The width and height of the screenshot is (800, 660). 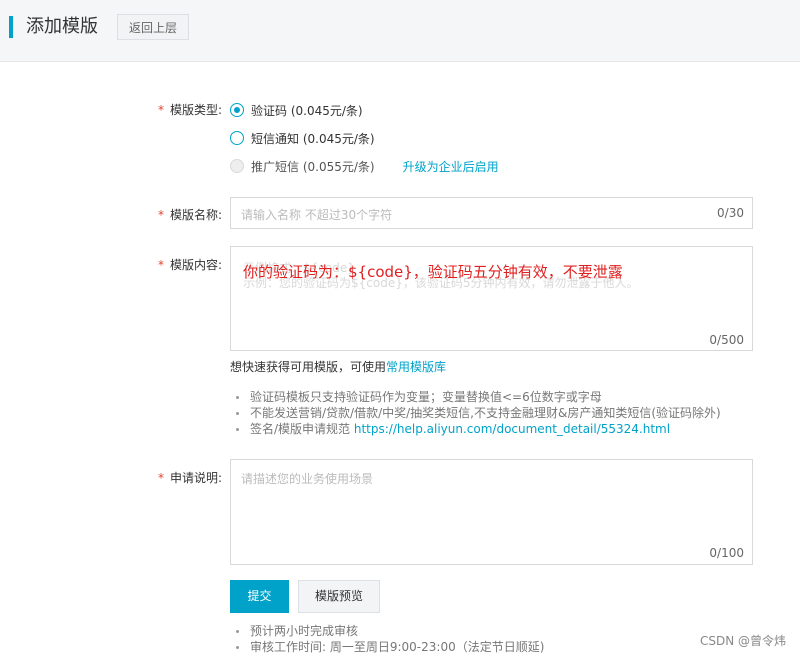 I want to click on radio-option-promotion: 推广短信 (0.055元/条) 升级为企业后启用, so click(x=364, y=166).